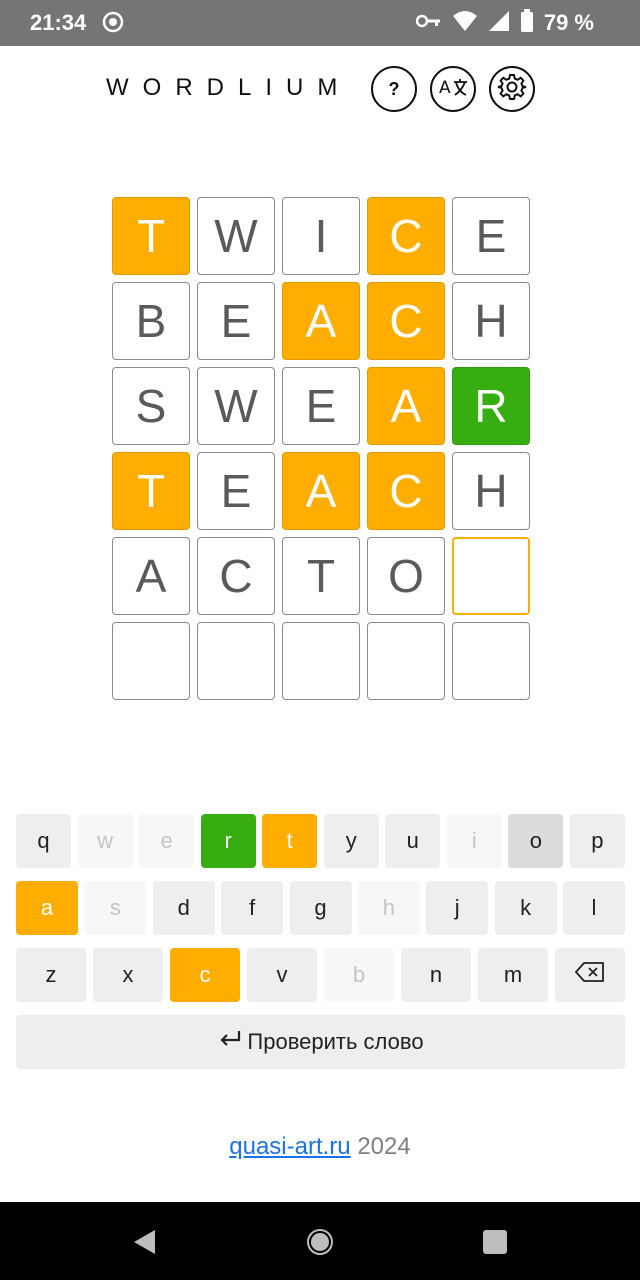  Describe the element at coordinates (384, 1146) in the screenshot. I see `footer-year: 2024` at that location.